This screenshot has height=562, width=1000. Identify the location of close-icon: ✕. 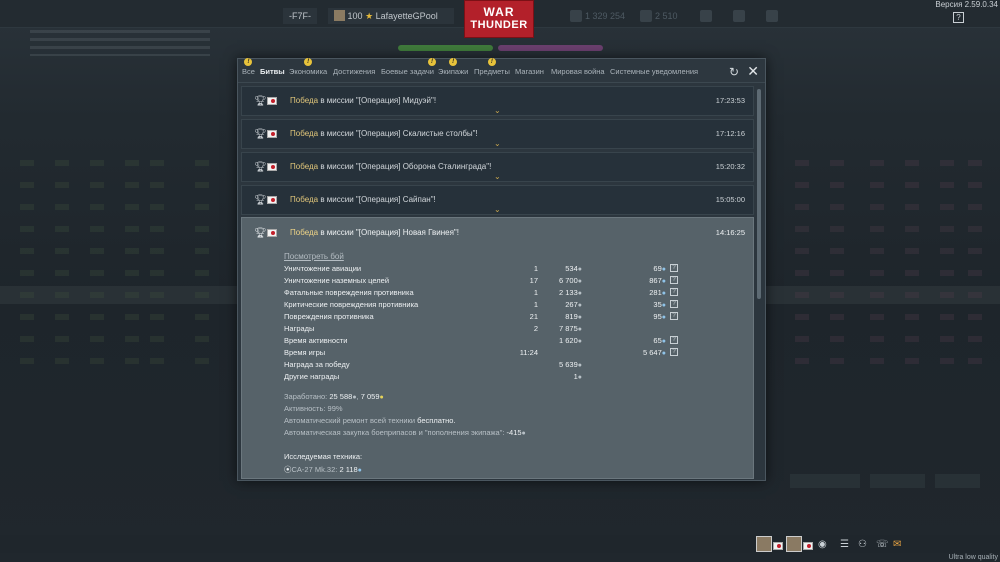
(753, 71).